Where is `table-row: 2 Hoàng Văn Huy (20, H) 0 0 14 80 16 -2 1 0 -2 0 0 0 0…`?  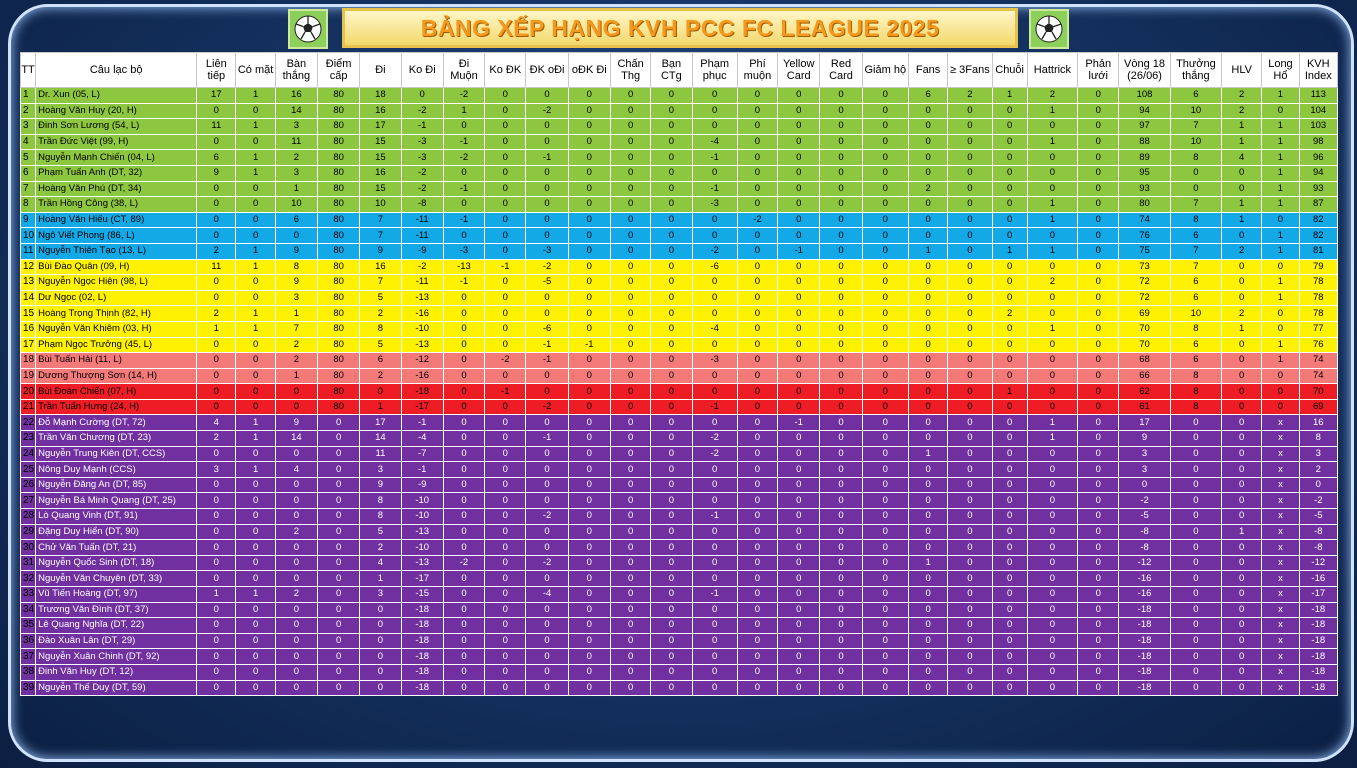 table-row: 2 Hoàng Văn Huy (20, H) 0 0 14 80 16 -2 1 0 -2 0 0 0 0… is located at coordinates (679, 111).